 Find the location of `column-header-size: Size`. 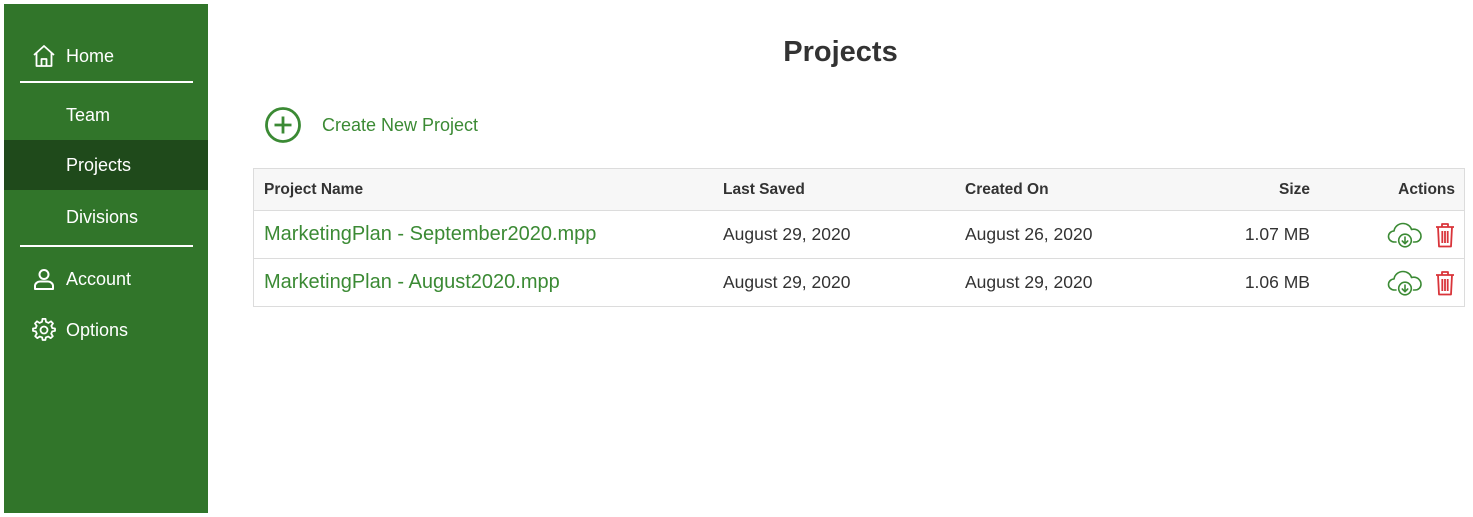

column-header-size: Size is located at coordinates (1294, 189).